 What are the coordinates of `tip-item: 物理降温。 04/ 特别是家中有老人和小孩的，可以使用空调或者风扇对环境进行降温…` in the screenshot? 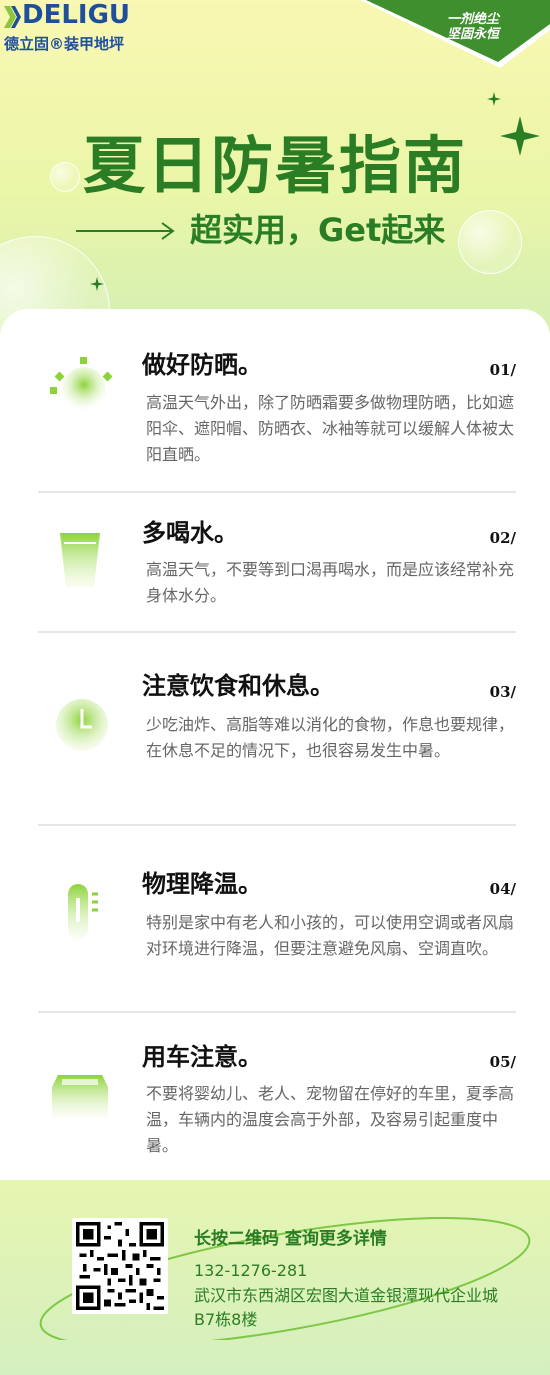 It's located at (277, 916).